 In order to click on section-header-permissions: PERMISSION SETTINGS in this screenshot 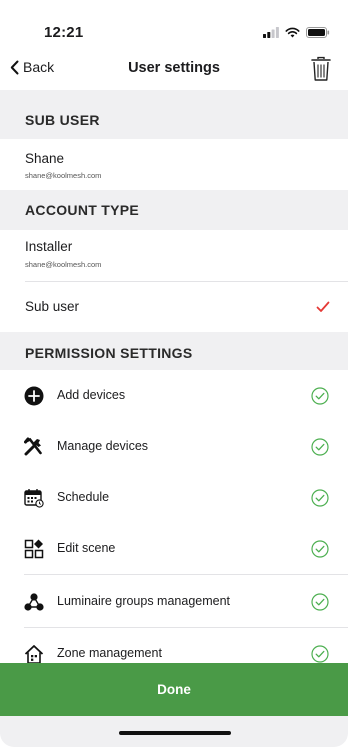, I will do `click(174, 353)`.